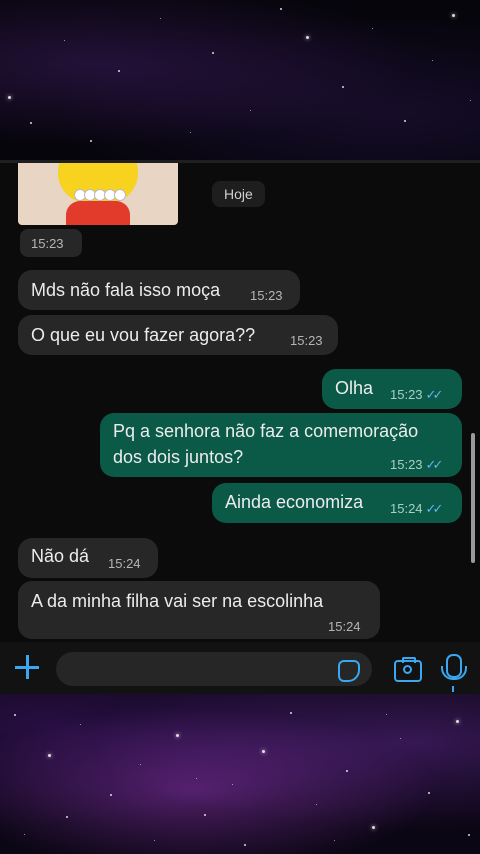 Image resolution: width=480 pixels, height=854 pixels. Describe the element at coordinates (354, 388) in the screenshot. I see `message-text: Olha` at that location.